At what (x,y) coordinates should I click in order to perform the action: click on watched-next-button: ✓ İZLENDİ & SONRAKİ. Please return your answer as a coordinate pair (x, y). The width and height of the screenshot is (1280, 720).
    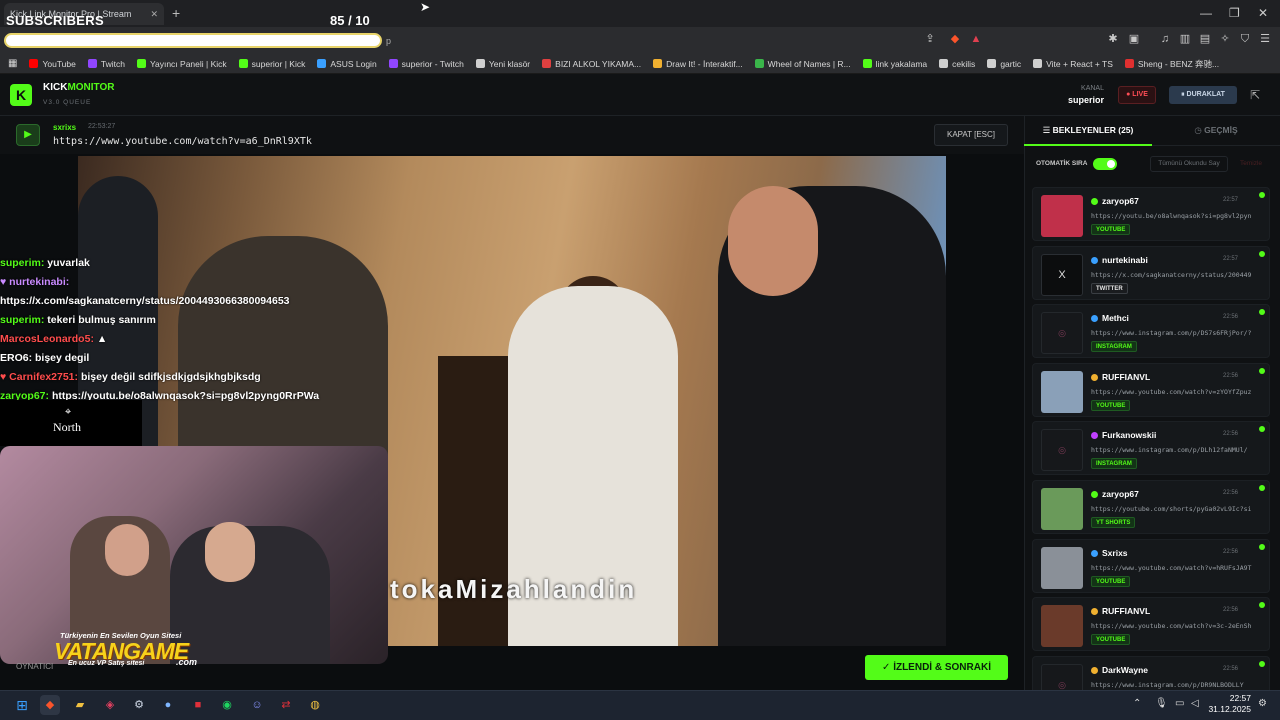
    Looking at the image, I should click on (936, 667).